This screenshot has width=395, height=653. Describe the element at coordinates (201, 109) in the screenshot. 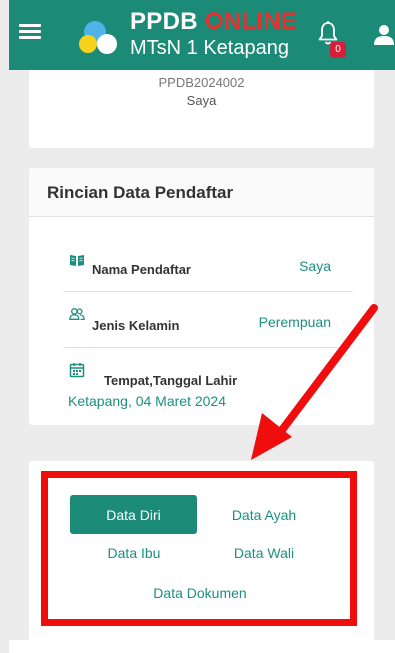

I see `registration-summary-card: PPDB2024002 Saya` at that location.